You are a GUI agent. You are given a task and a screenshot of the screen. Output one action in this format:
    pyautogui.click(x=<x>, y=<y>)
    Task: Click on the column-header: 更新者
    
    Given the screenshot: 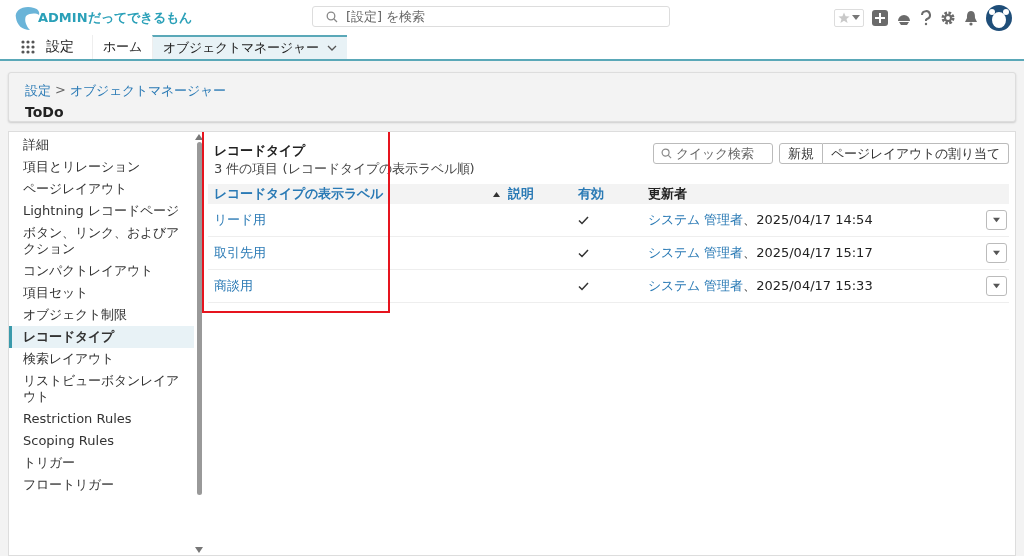 What is the action you would take?
    pyautogui.click(x=667, y=193)
    